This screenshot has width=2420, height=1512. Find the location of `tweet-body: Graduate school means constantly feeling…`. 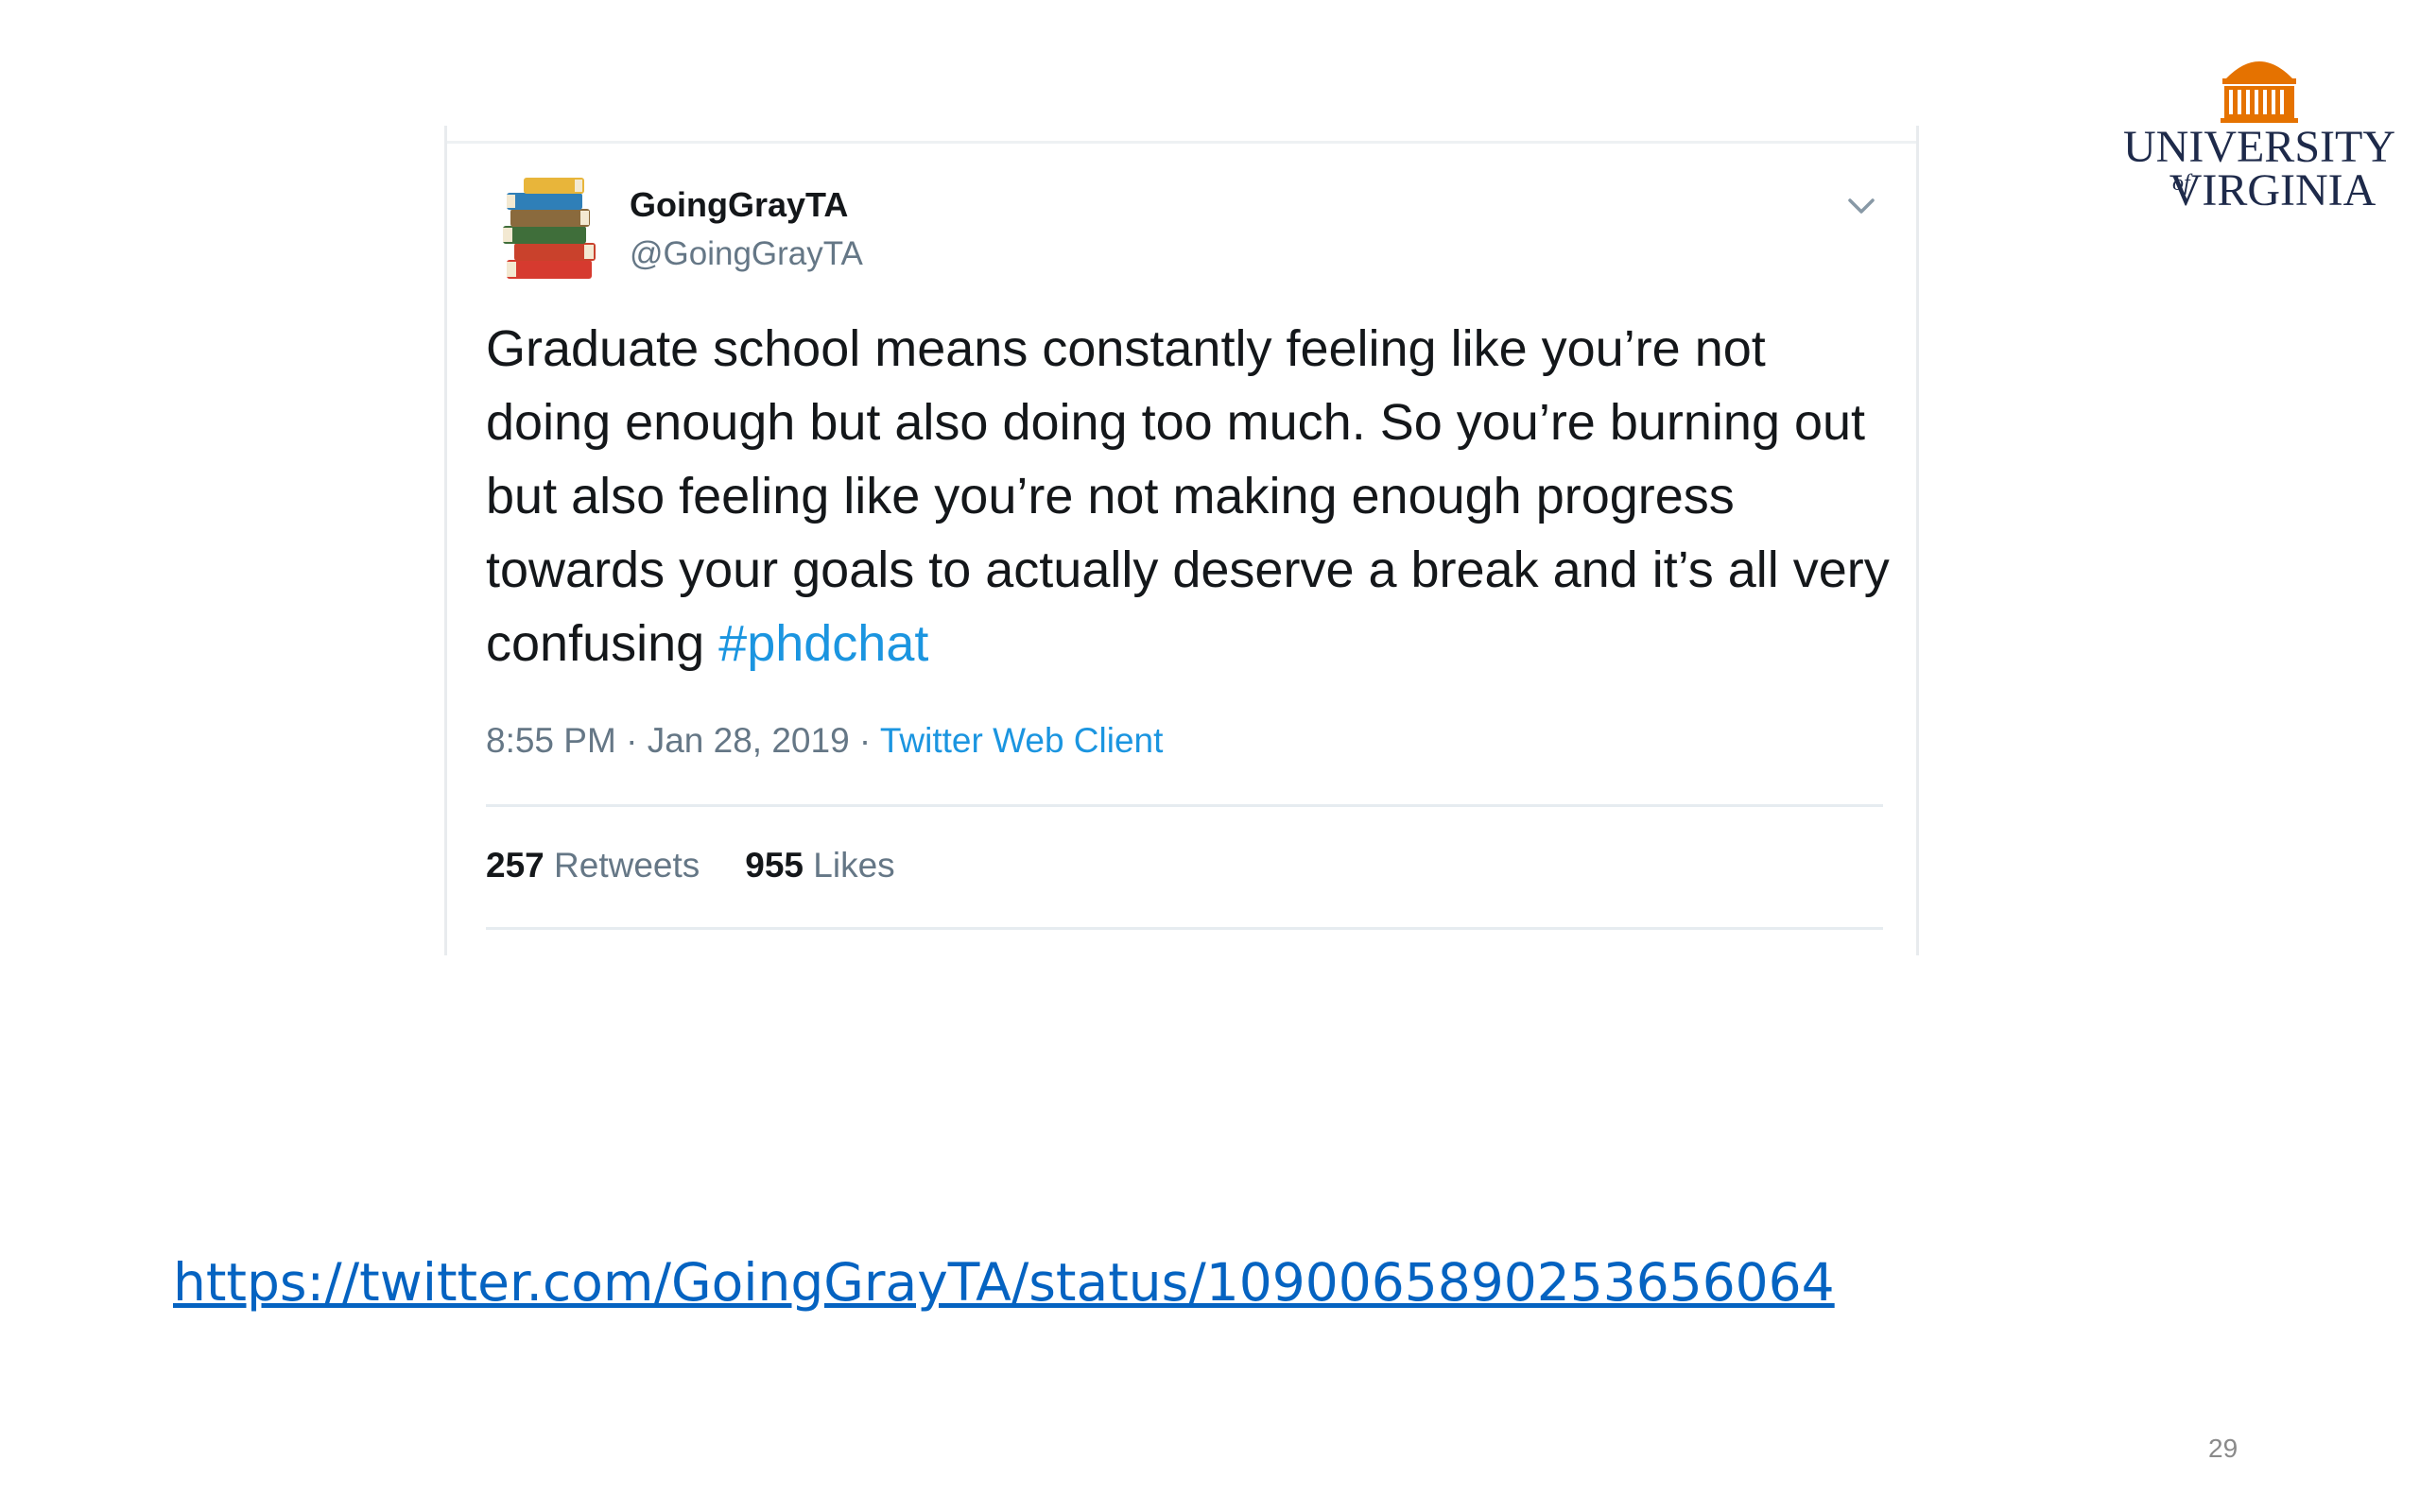

tweet-body: Graduate school means constantly feeling… is located at coordinates (1188, 496).